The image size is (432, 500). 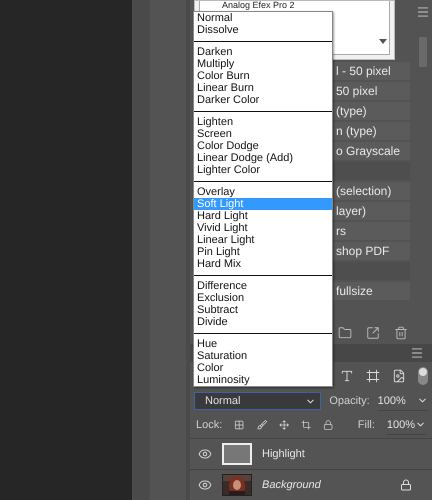 I want to click on list-item: Analog Efex Pro 2, so click(x=258, y=5).